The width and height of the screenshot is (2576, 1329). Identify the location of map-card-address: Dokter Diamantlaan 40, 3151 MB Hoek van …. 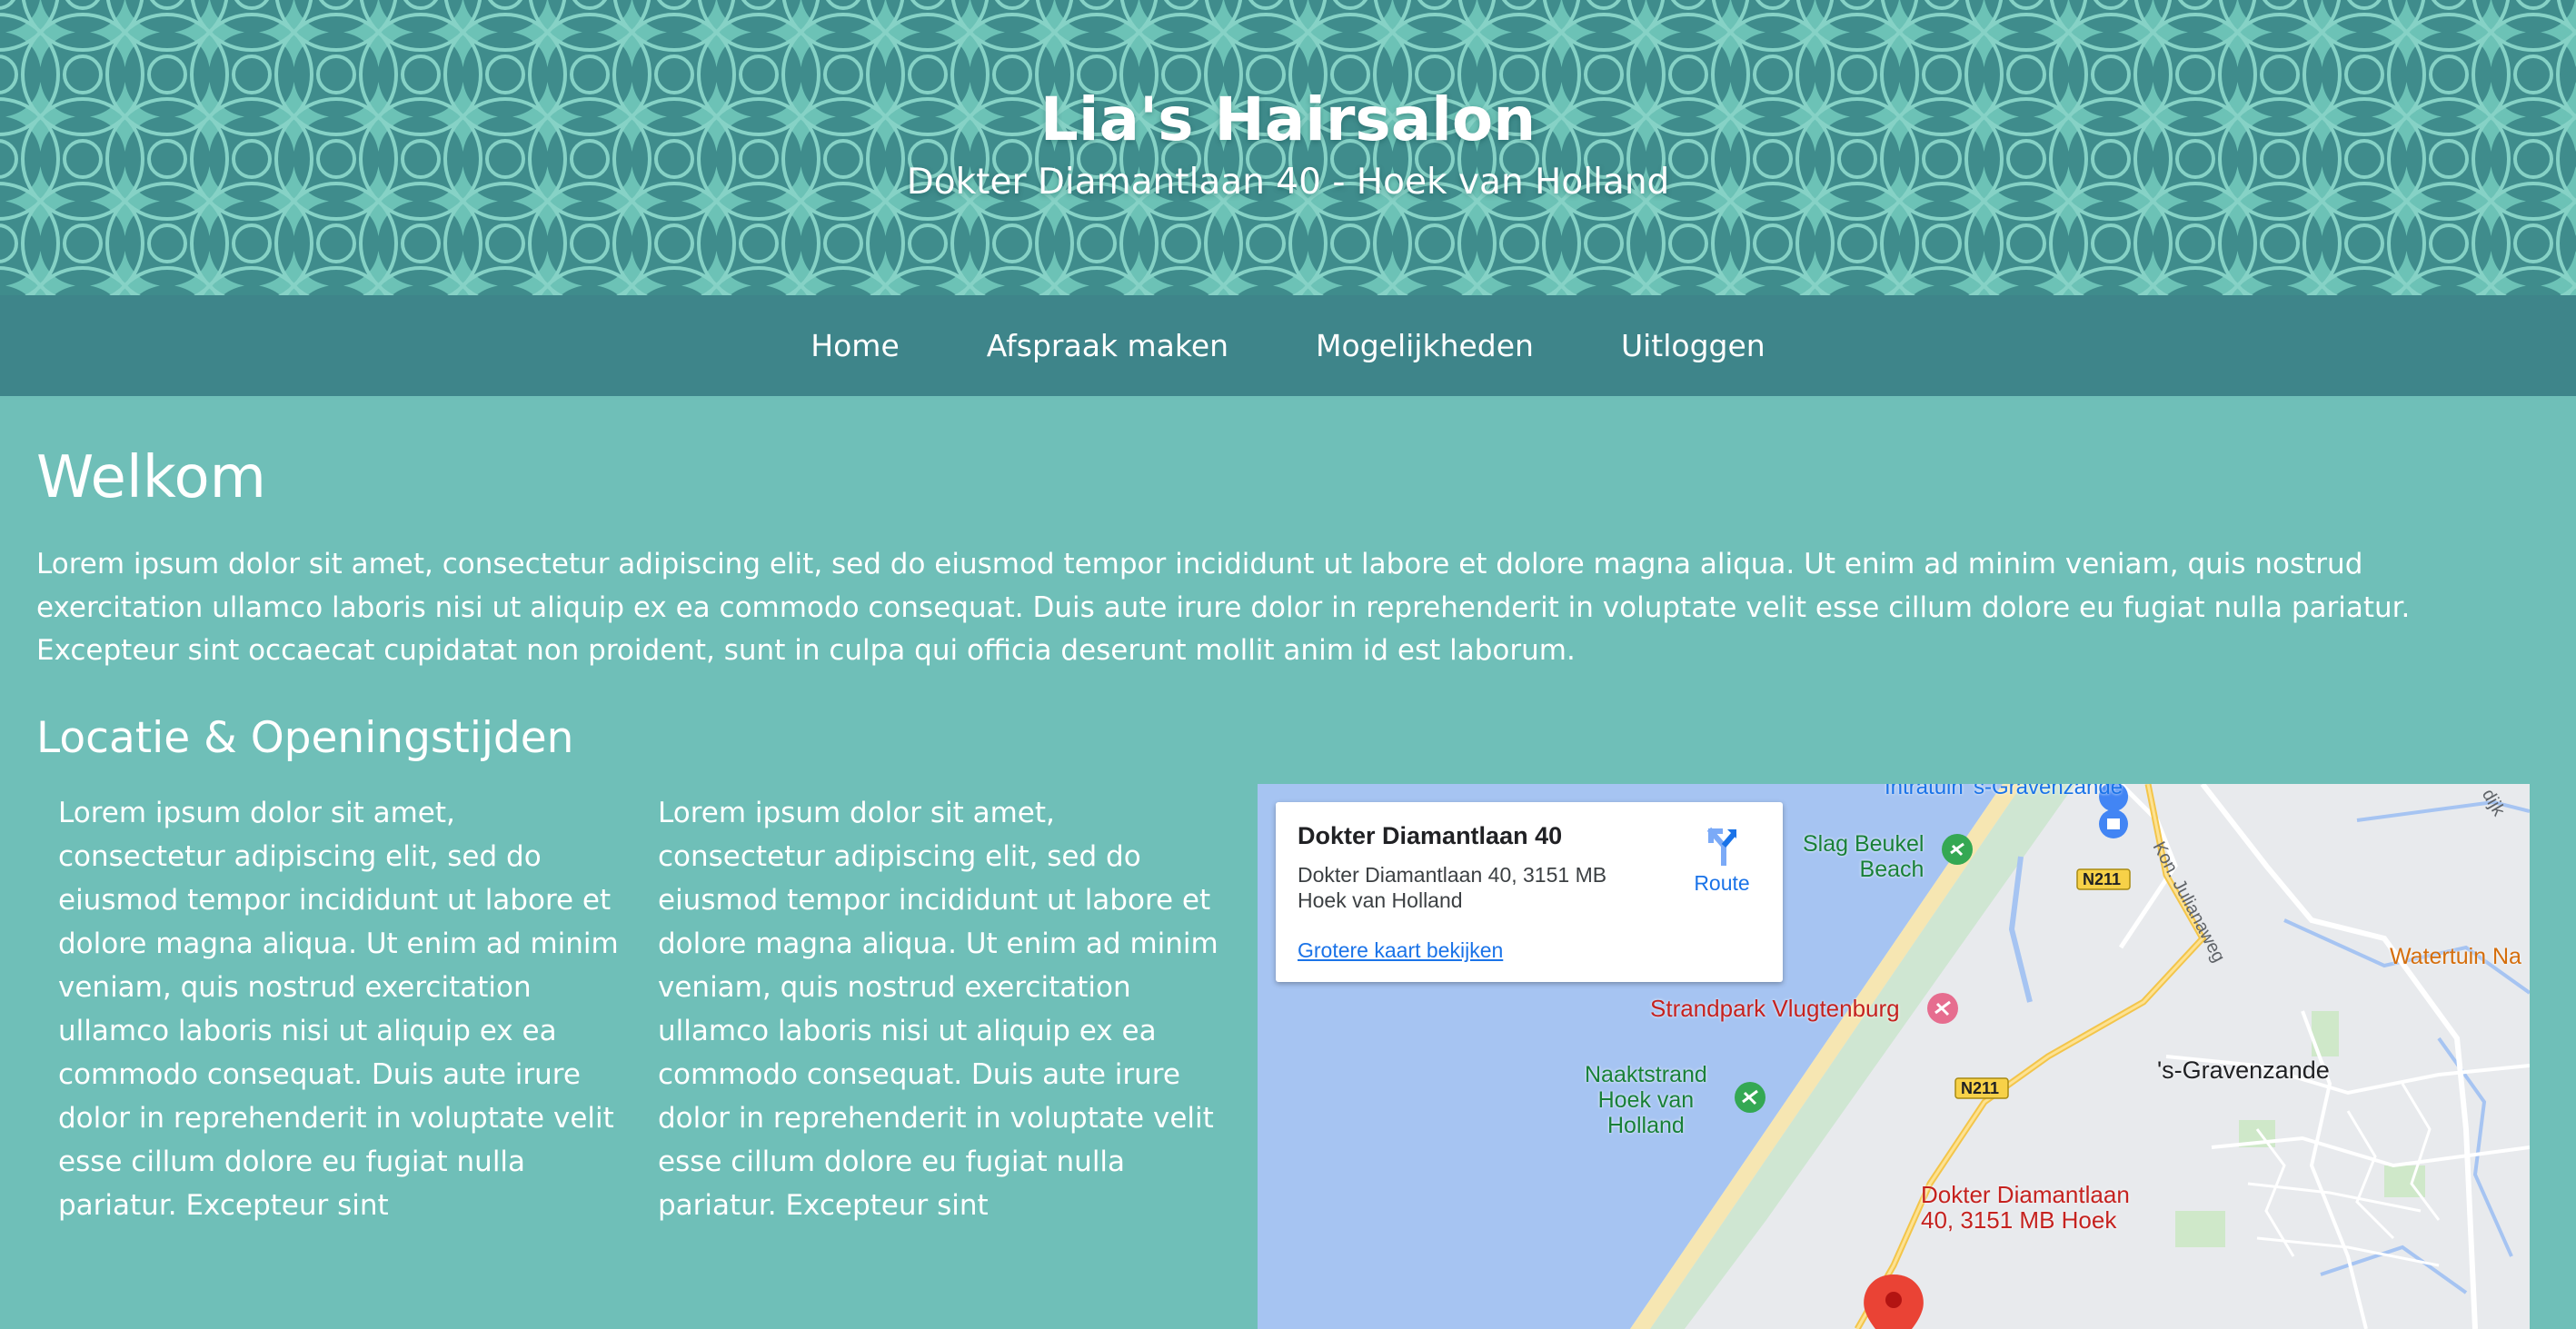
(1453, 887).